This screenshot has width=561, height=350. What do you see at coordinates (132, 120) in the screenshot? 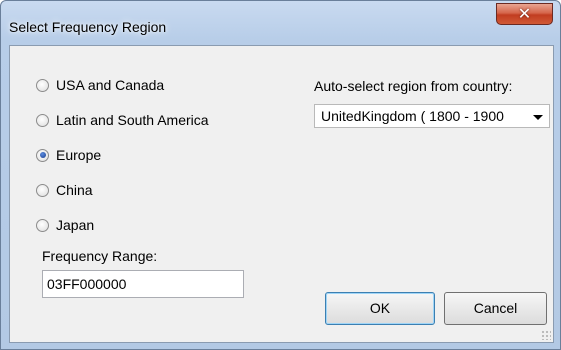
I see `radio-label: Latin and South America` at bounding box center [132, 120].